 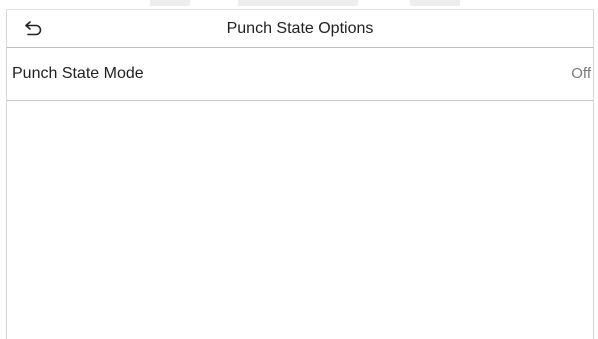 I want to click on top-edge, so click(x=299, y=4).